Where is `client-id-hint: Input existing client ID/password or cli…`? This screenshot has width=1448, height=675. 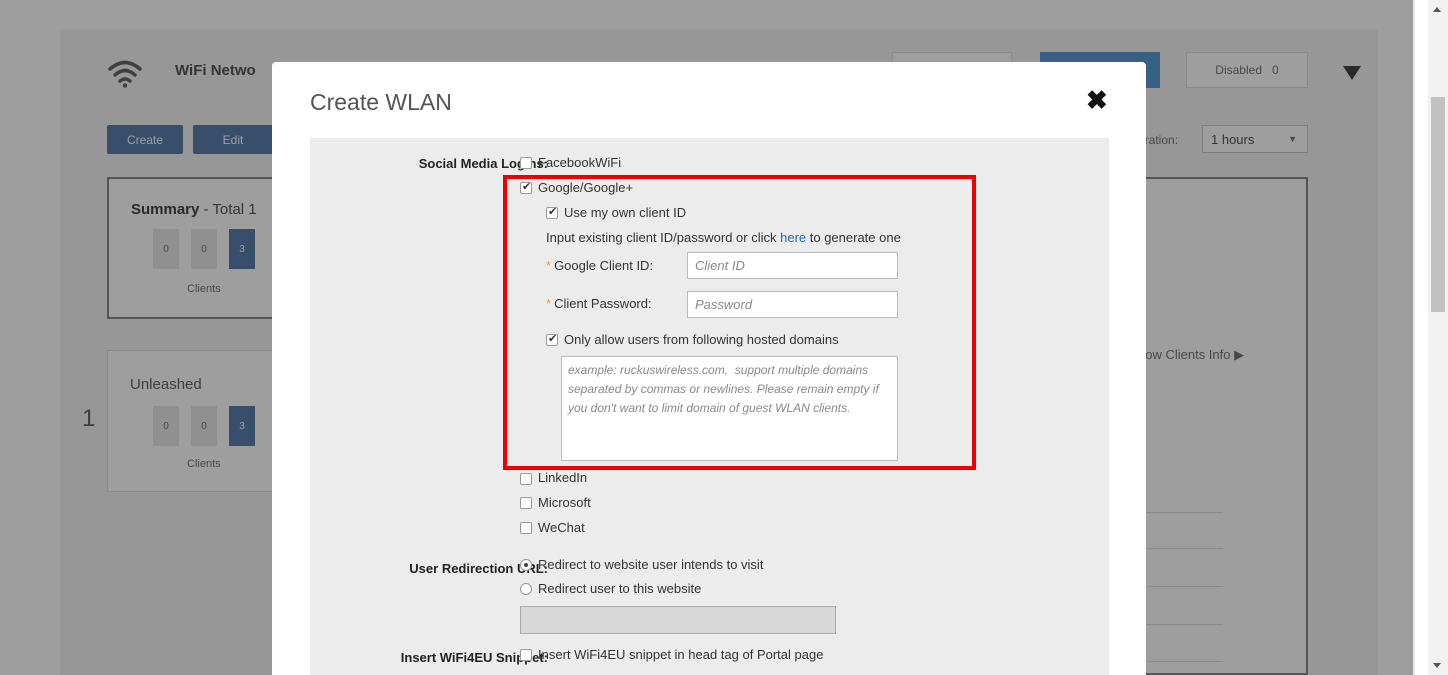
client-id-hint: Input existing client ID/password or cli… is located at coordinates (723, 237).